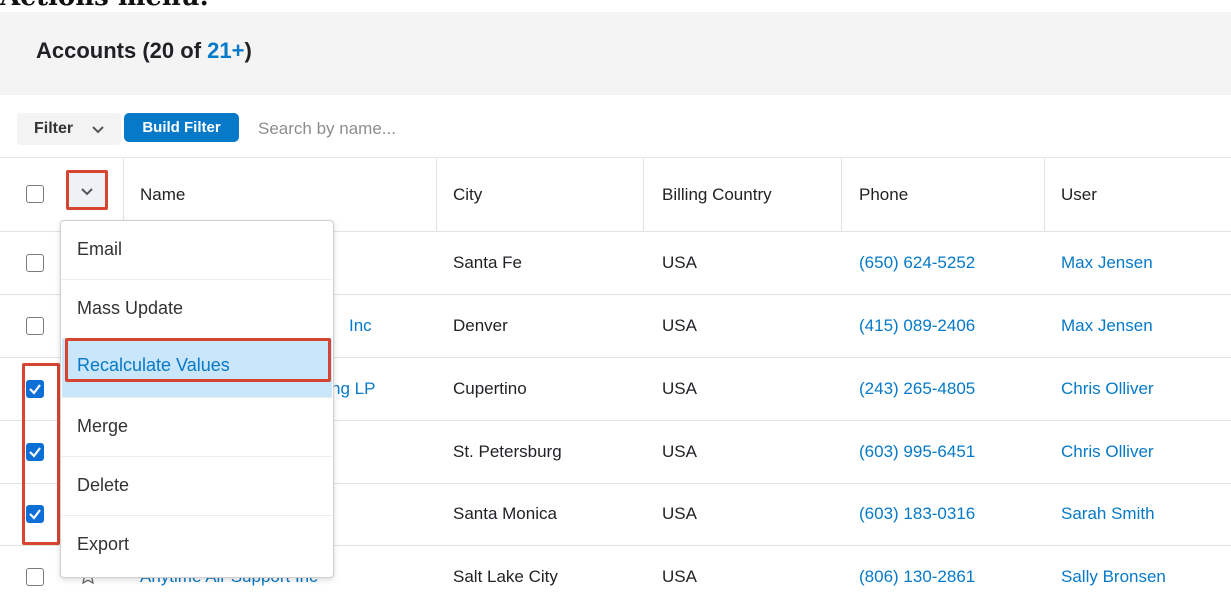 The height and width of the screenshot is (608, 1231). I want to click on filter-dropdown-button: Filter, so click(69, 129).